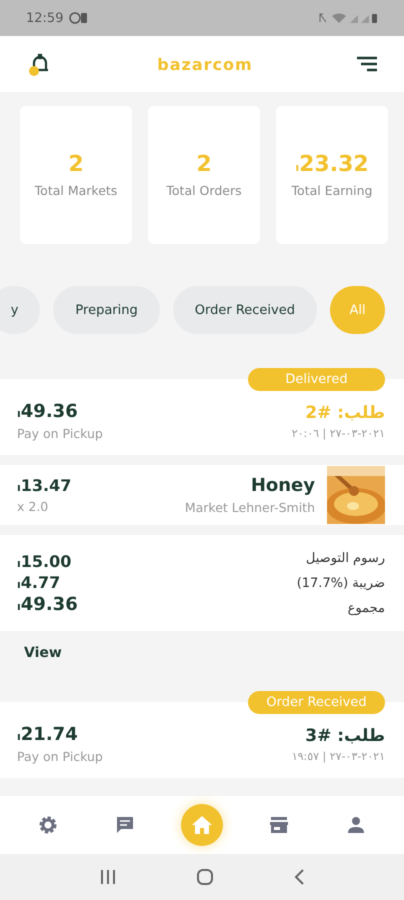 The image size is (404, 900). What do you see at coordinates (345, 736) in the screenshot?
I see `order-number: طلب: #3` at bounding box center [345, 736].